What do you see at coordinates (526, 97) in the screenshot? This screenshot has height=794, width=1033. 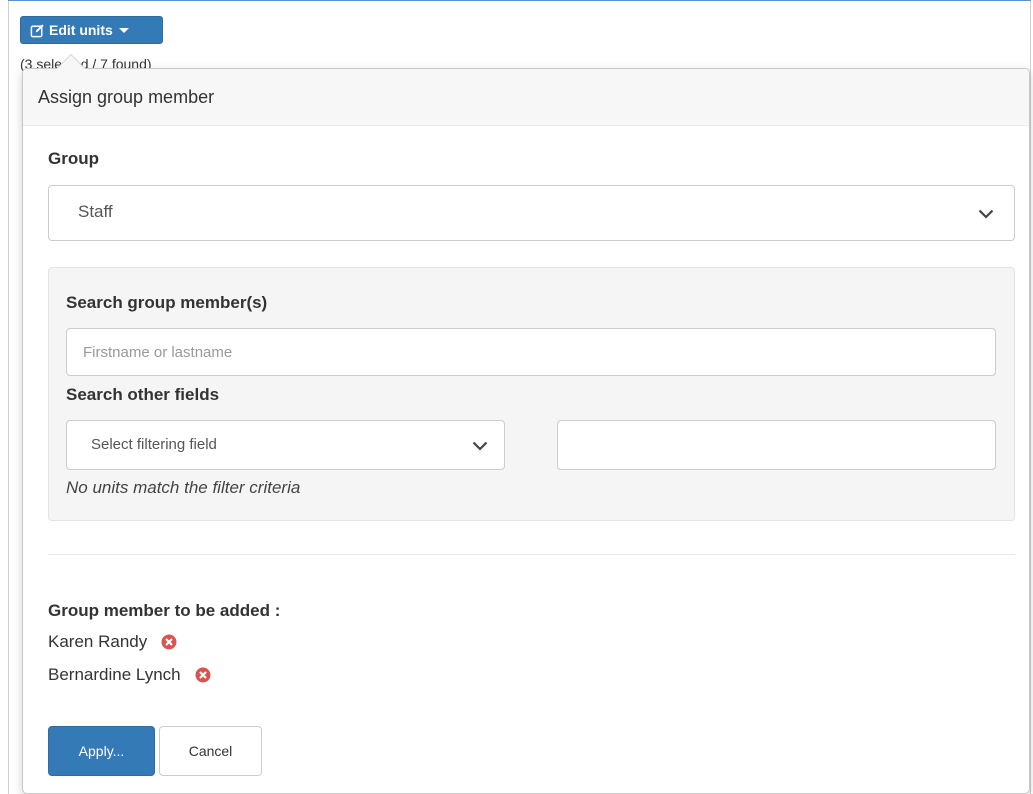 I see `popover-header: Assign group member` at bounding box center [526, 97].